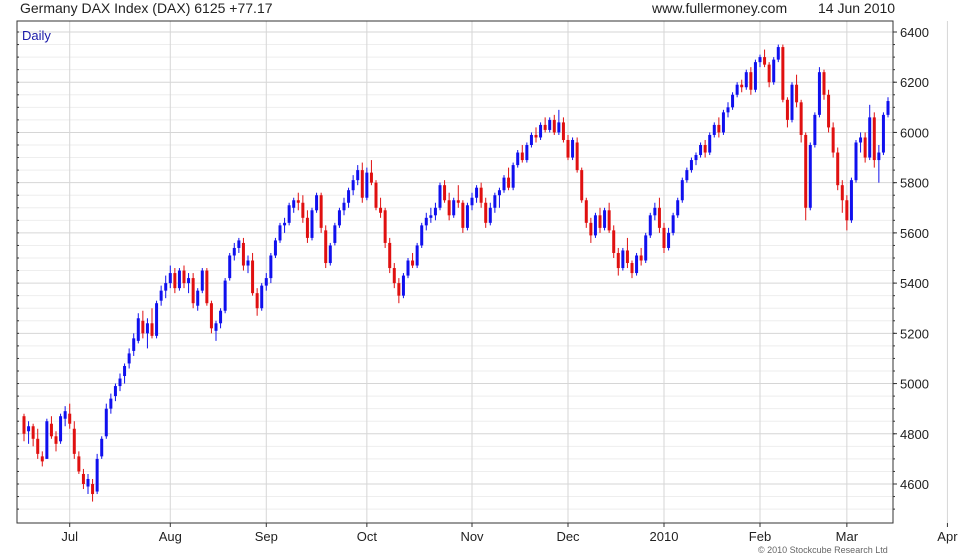  Describe the element at coordinates (914, 333) in the screenshot. I see `y-tick-label: 5200` at that location.